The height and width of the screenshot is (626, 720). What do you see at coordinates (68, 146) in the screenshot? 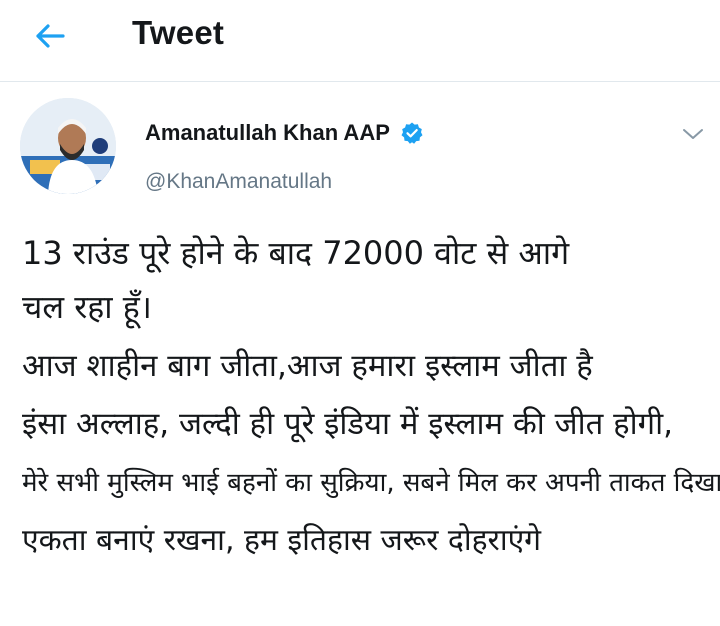
I see `avatar` at bounding box center [68, 146].